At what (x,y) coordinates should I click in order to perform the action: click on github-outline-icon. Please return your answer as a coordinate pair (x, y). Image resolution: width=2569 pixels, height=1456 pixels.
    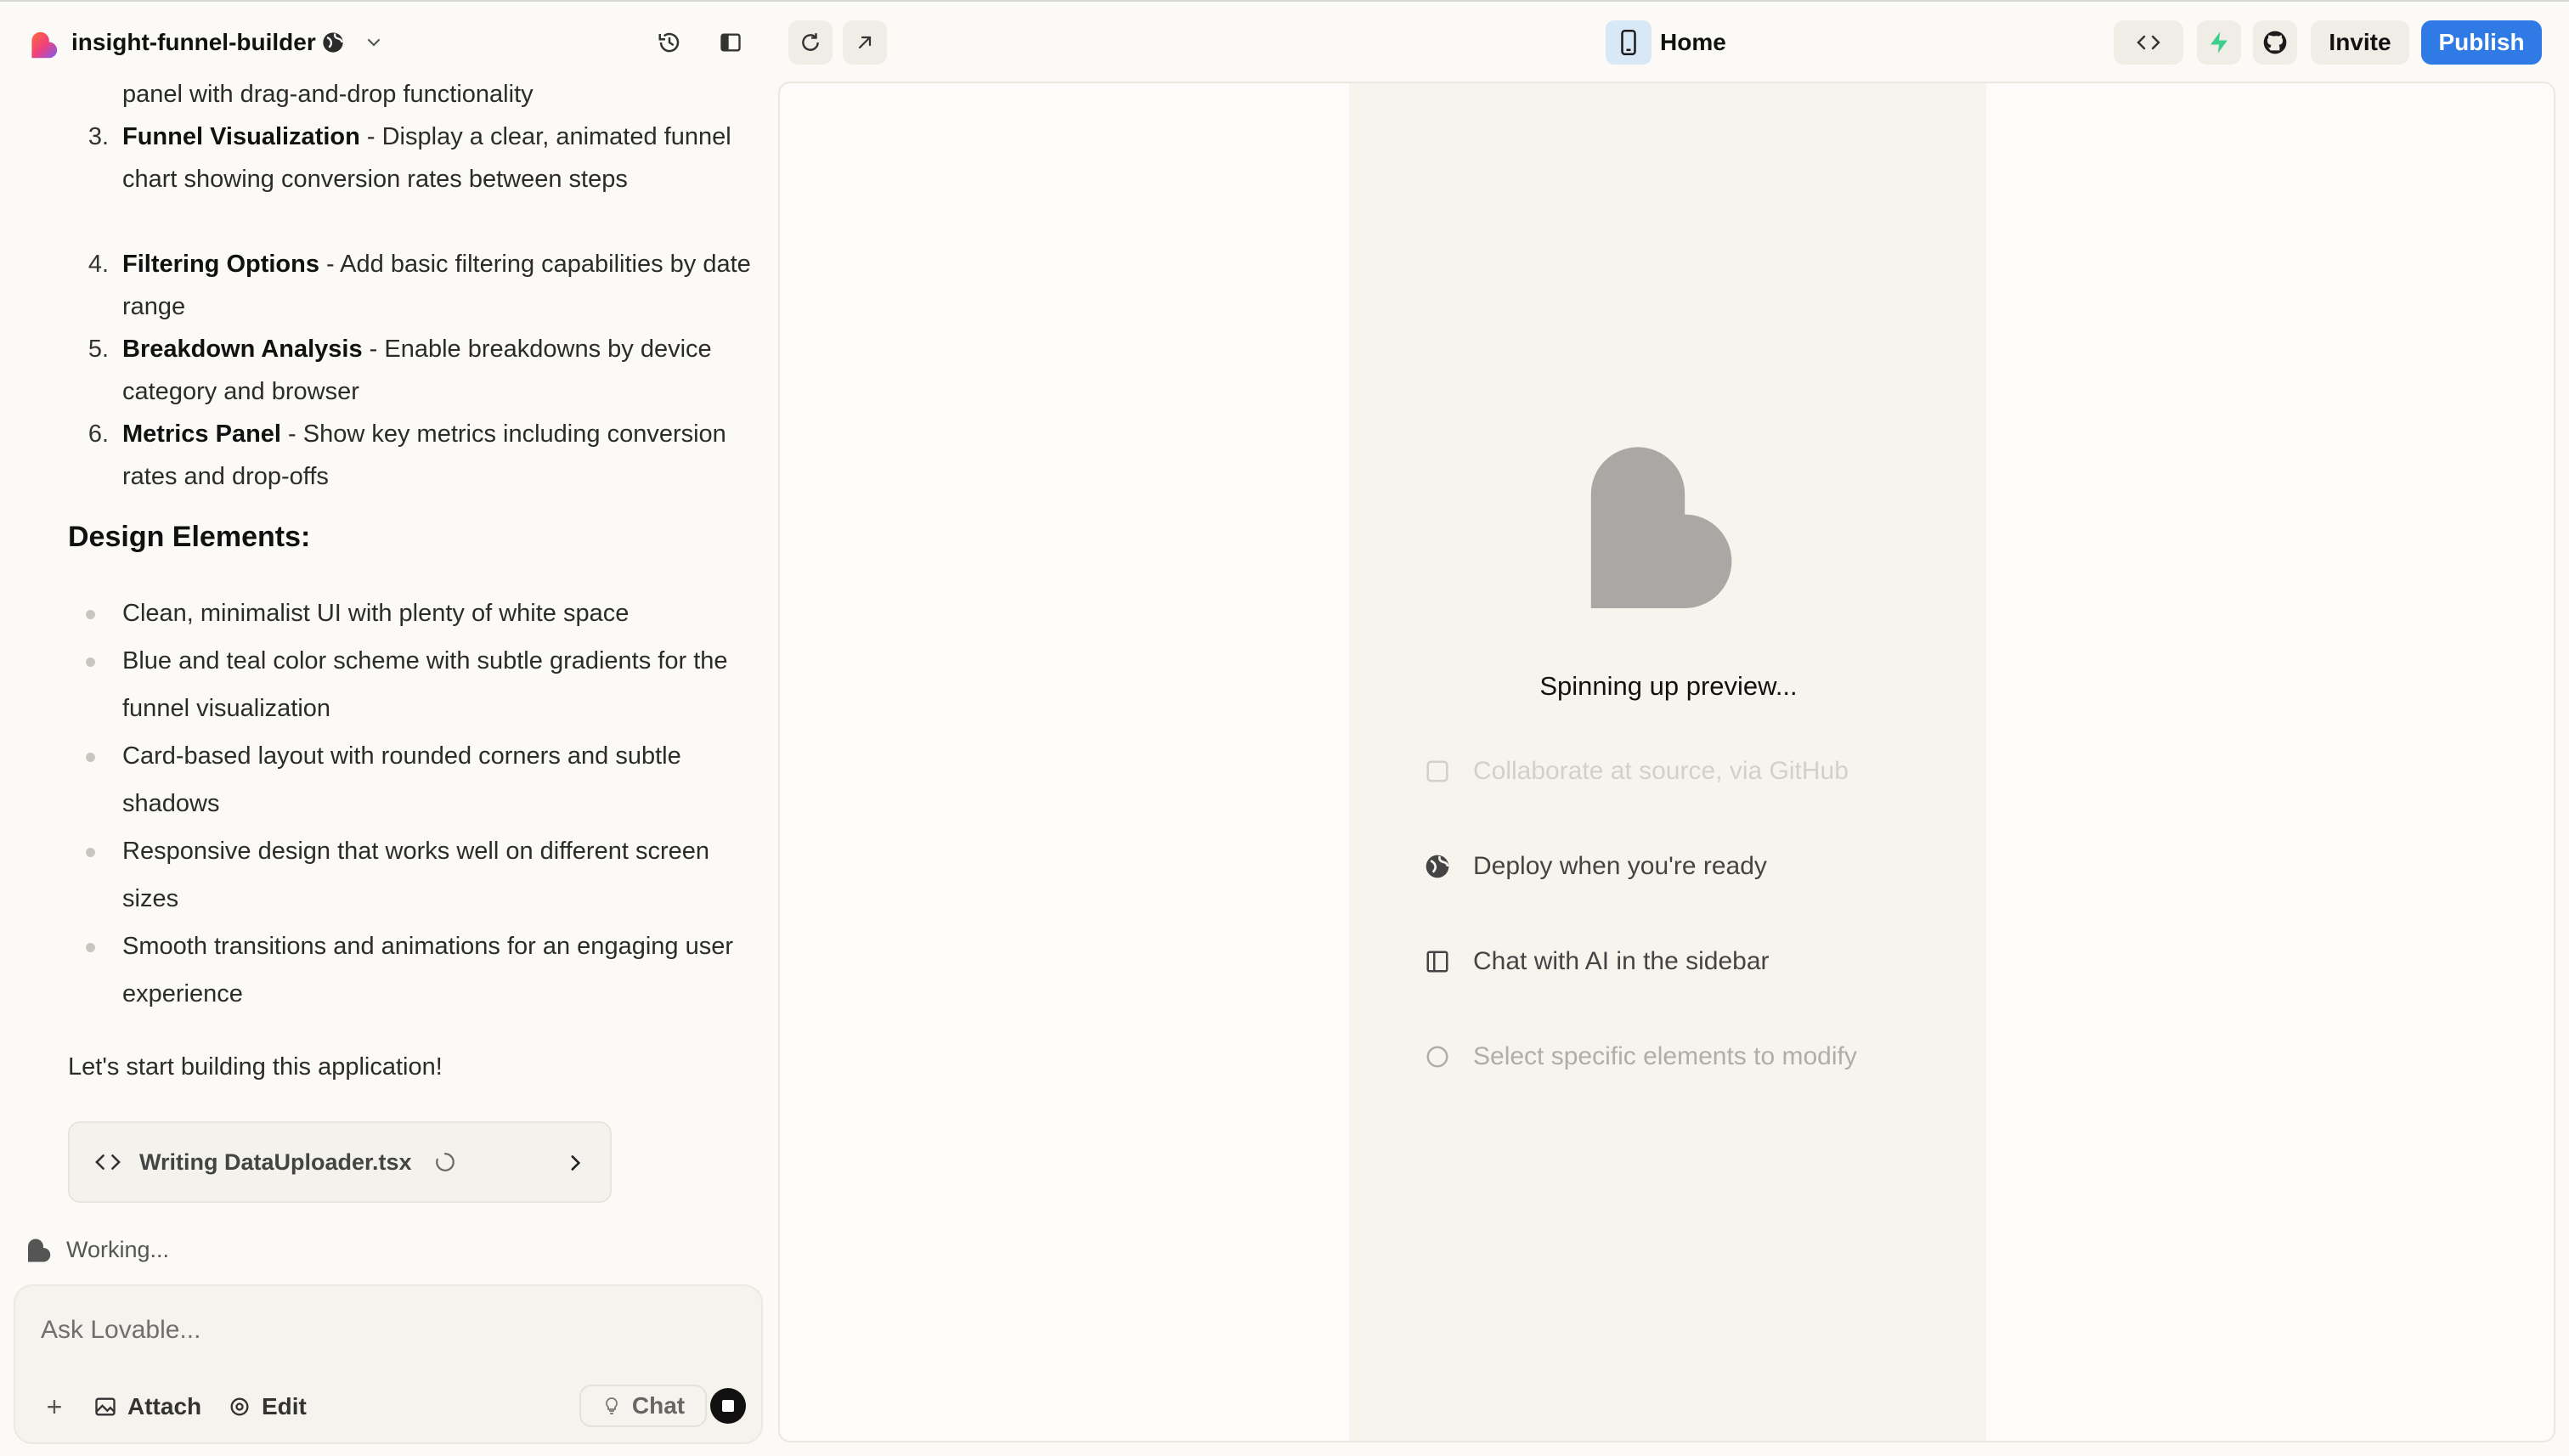
    Looking at the image, I should click on (1438, 772).